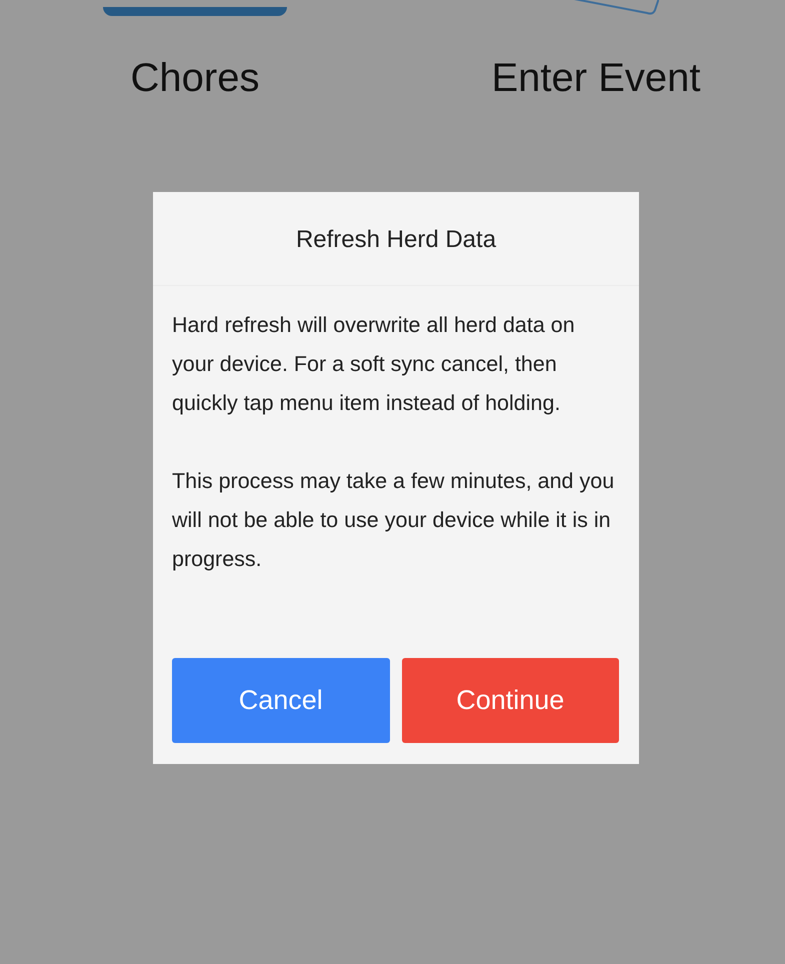 The width and height of the screenshot is (785, 964). What do you see at coordinates (595, 78) in the screenshot?
I see `tile-label: Enter Event` at bounding box center [595, 78].